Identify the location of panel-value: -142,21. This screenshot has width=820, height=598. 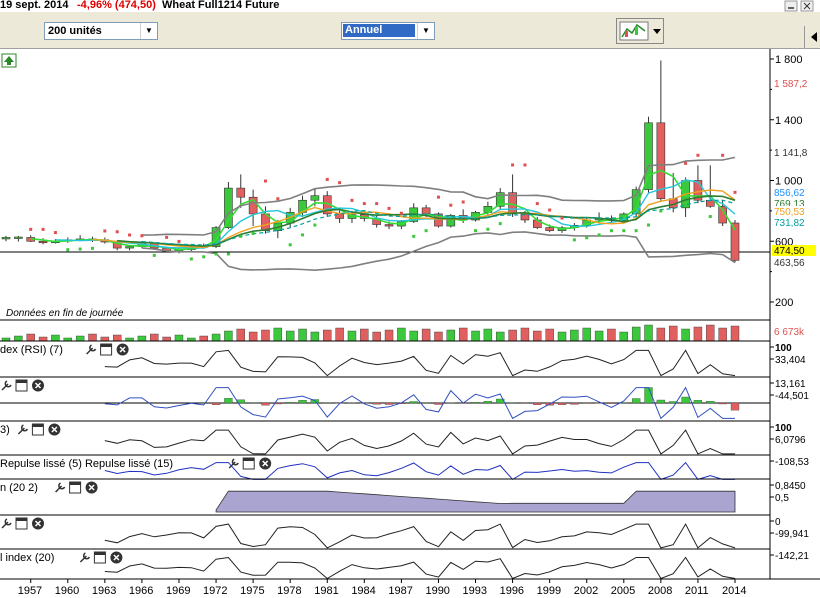
(792, 556).